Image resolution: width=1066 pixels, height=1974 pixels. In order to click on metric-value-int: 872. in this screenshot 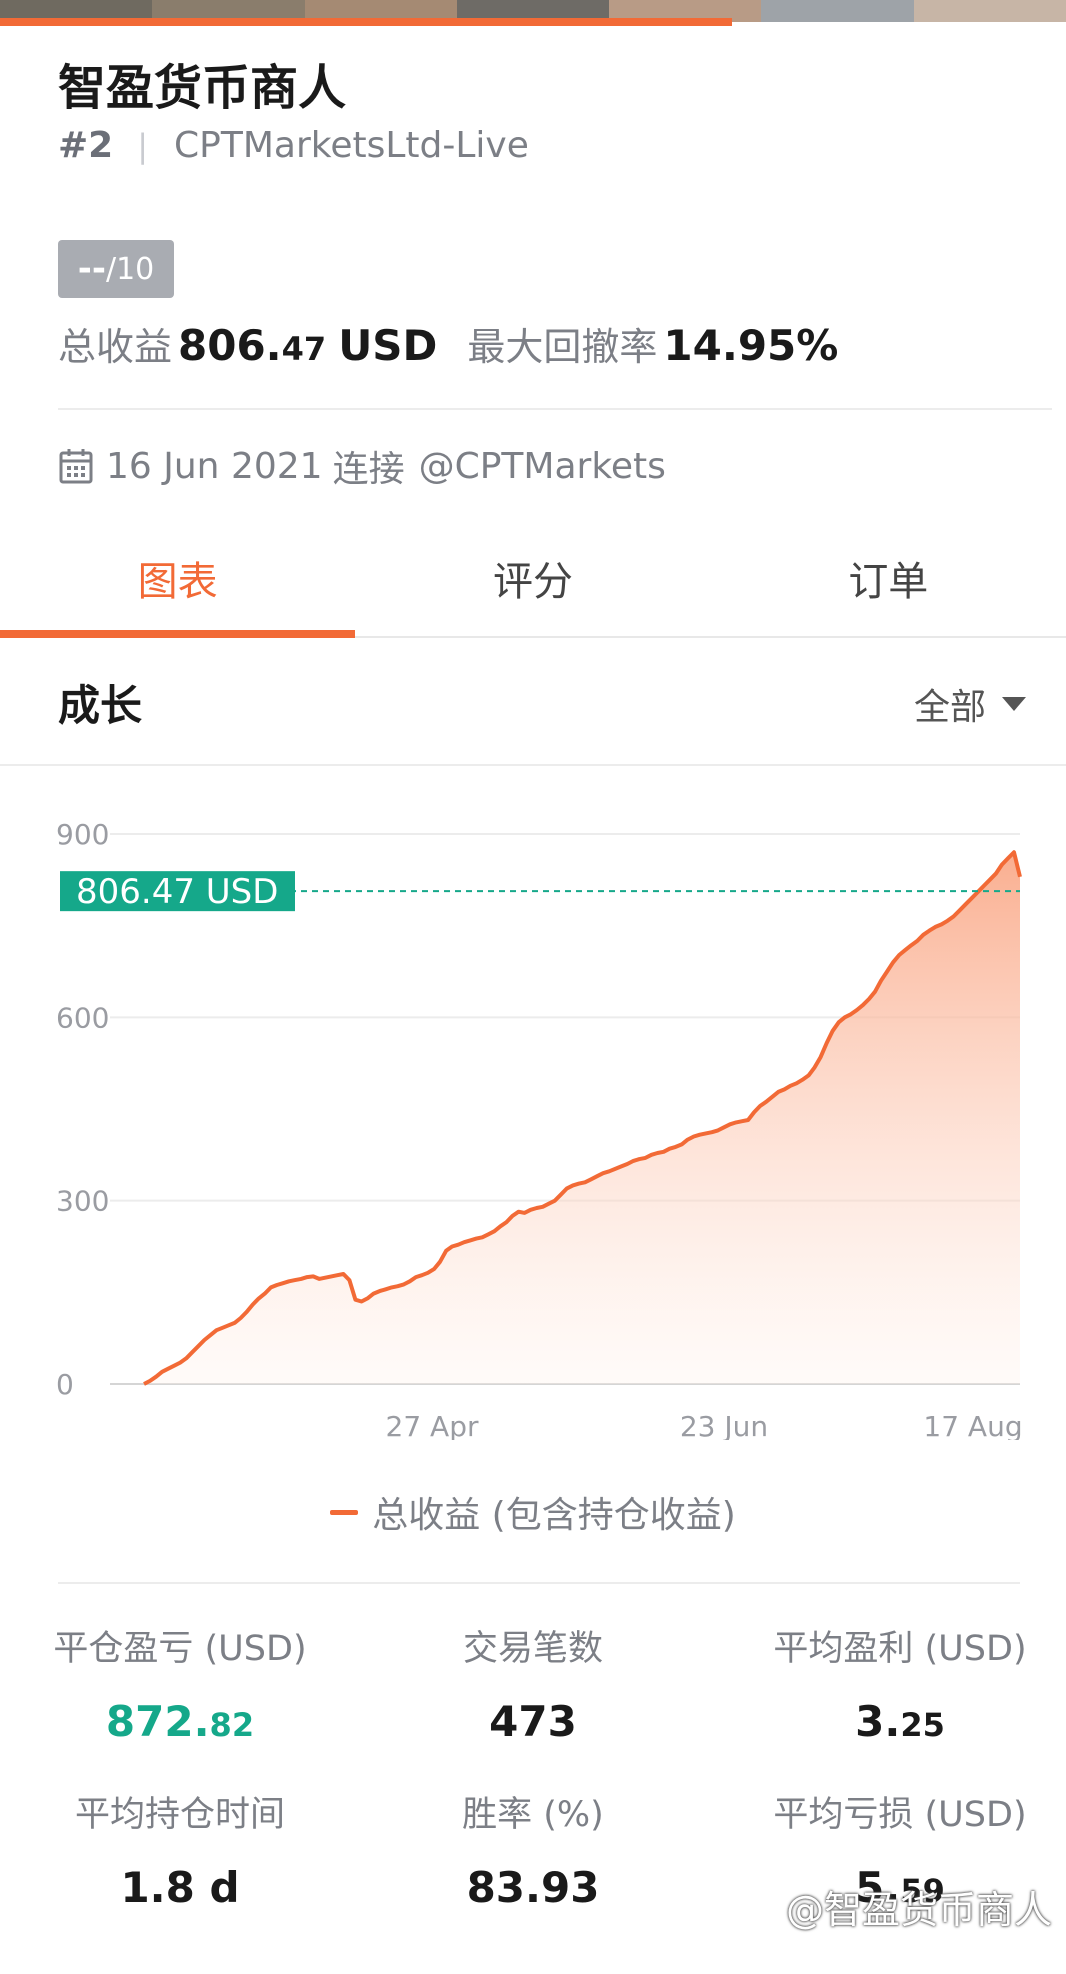, I will do `click(157, 1721)`.